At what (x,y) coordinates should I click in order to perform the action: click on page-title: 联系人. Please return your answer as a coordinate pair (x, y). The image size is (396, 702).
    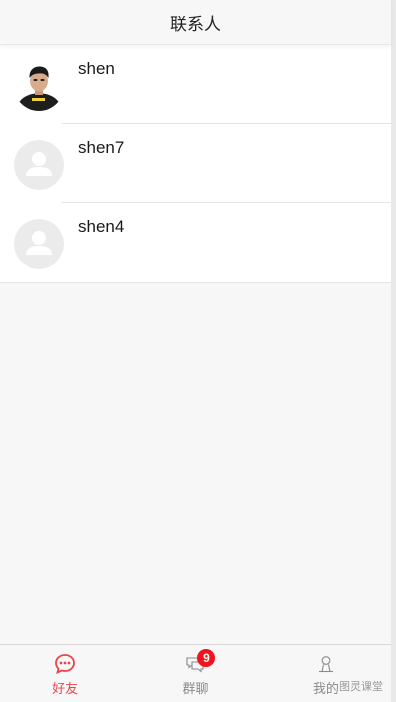
    Looking at the image, I should click on (195, 24).